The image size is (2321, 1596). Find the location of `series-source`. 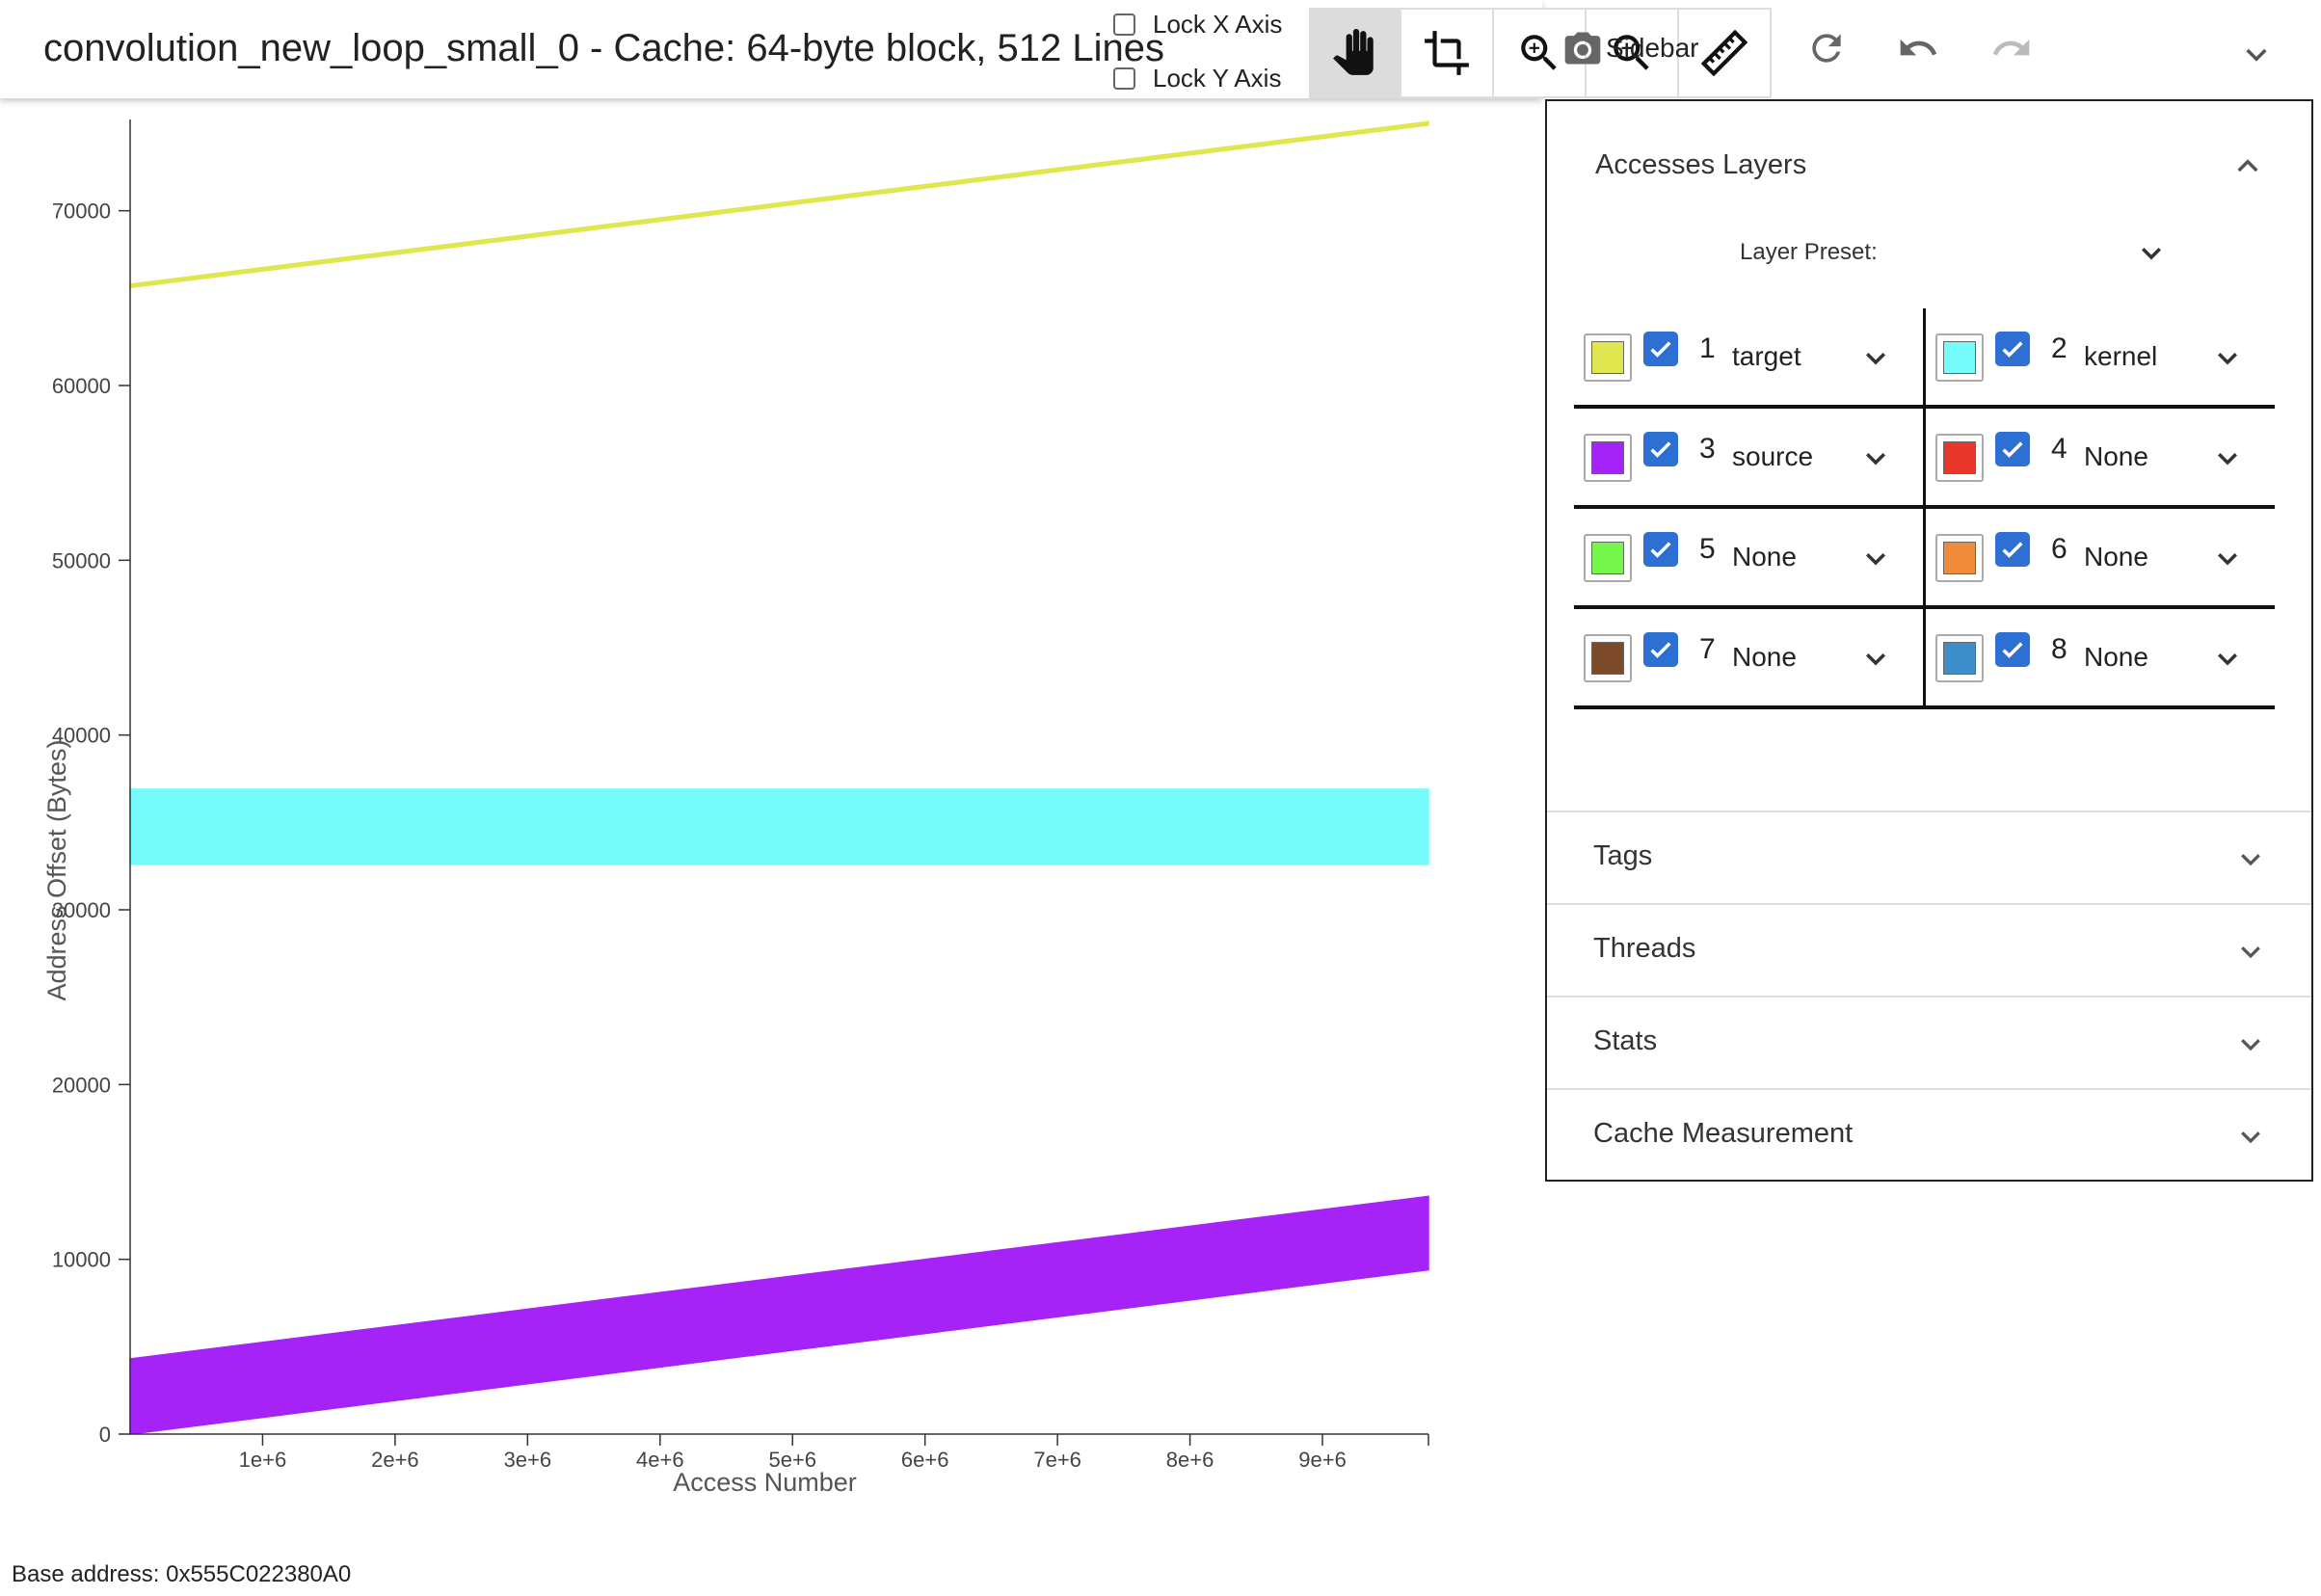

series-source is located at coordinates (779, 1315).